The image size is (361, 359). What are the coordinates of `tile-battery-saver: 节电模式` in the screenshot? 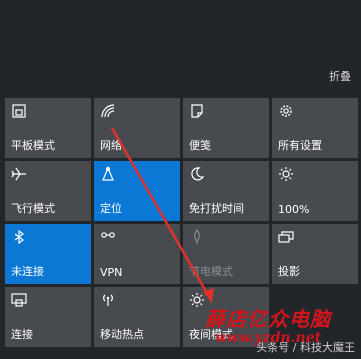 It's located at (226, 254).